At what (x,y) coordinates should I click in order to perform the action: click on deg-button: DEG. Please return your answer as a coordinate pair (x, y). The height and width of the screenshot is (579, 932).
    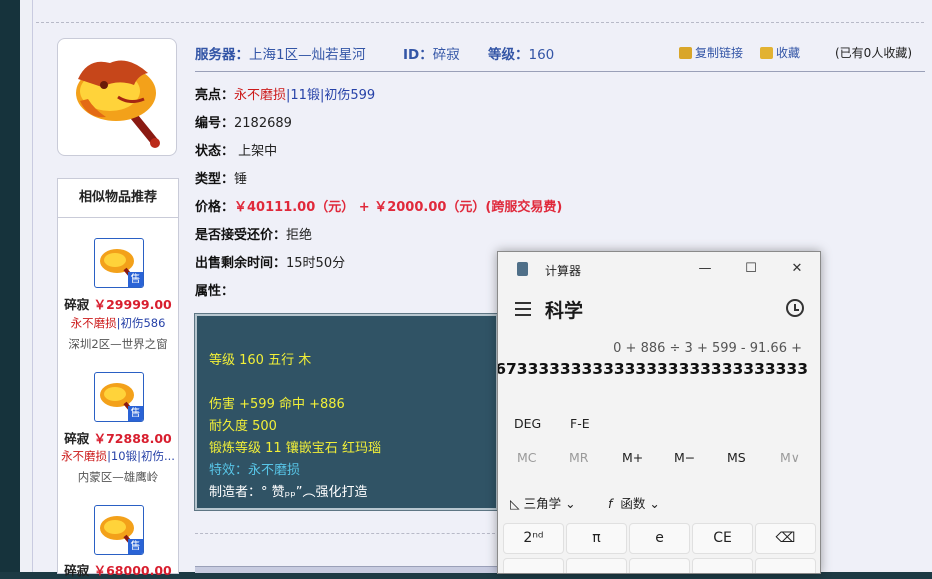
    Looking at the image, I should click on (527, 423).